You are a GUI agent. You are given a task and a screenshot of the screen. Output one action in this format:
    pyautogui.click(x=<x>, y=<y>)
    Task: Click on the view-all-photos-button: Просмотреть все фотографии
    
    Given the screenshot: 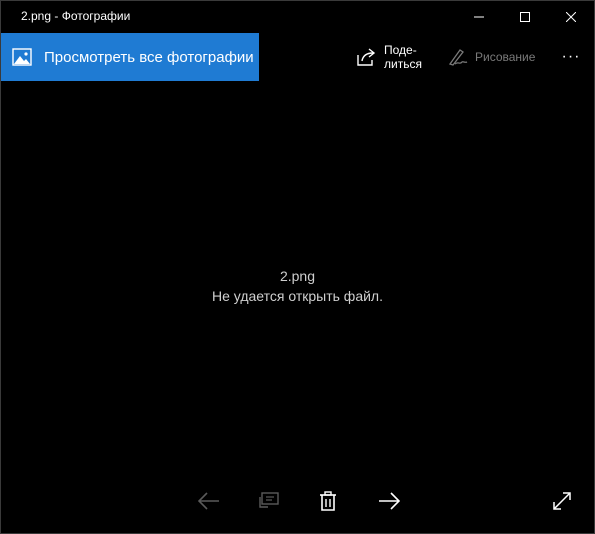 What is the action you would take?
    pyautogui.click(x=130, y=57)
    